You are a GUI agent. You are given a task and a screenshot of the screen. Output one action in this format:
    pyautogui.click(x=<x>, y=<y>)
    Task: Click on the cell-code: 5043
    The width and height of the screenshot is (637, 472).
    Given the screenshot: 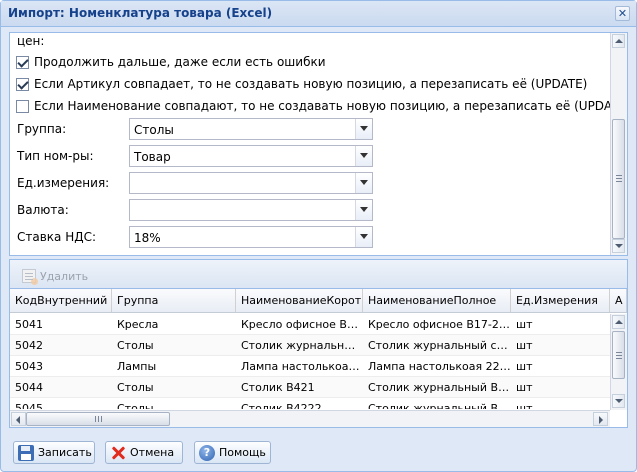 What is the action you would take?
    pyautogui.click(x=29, y=366)
    